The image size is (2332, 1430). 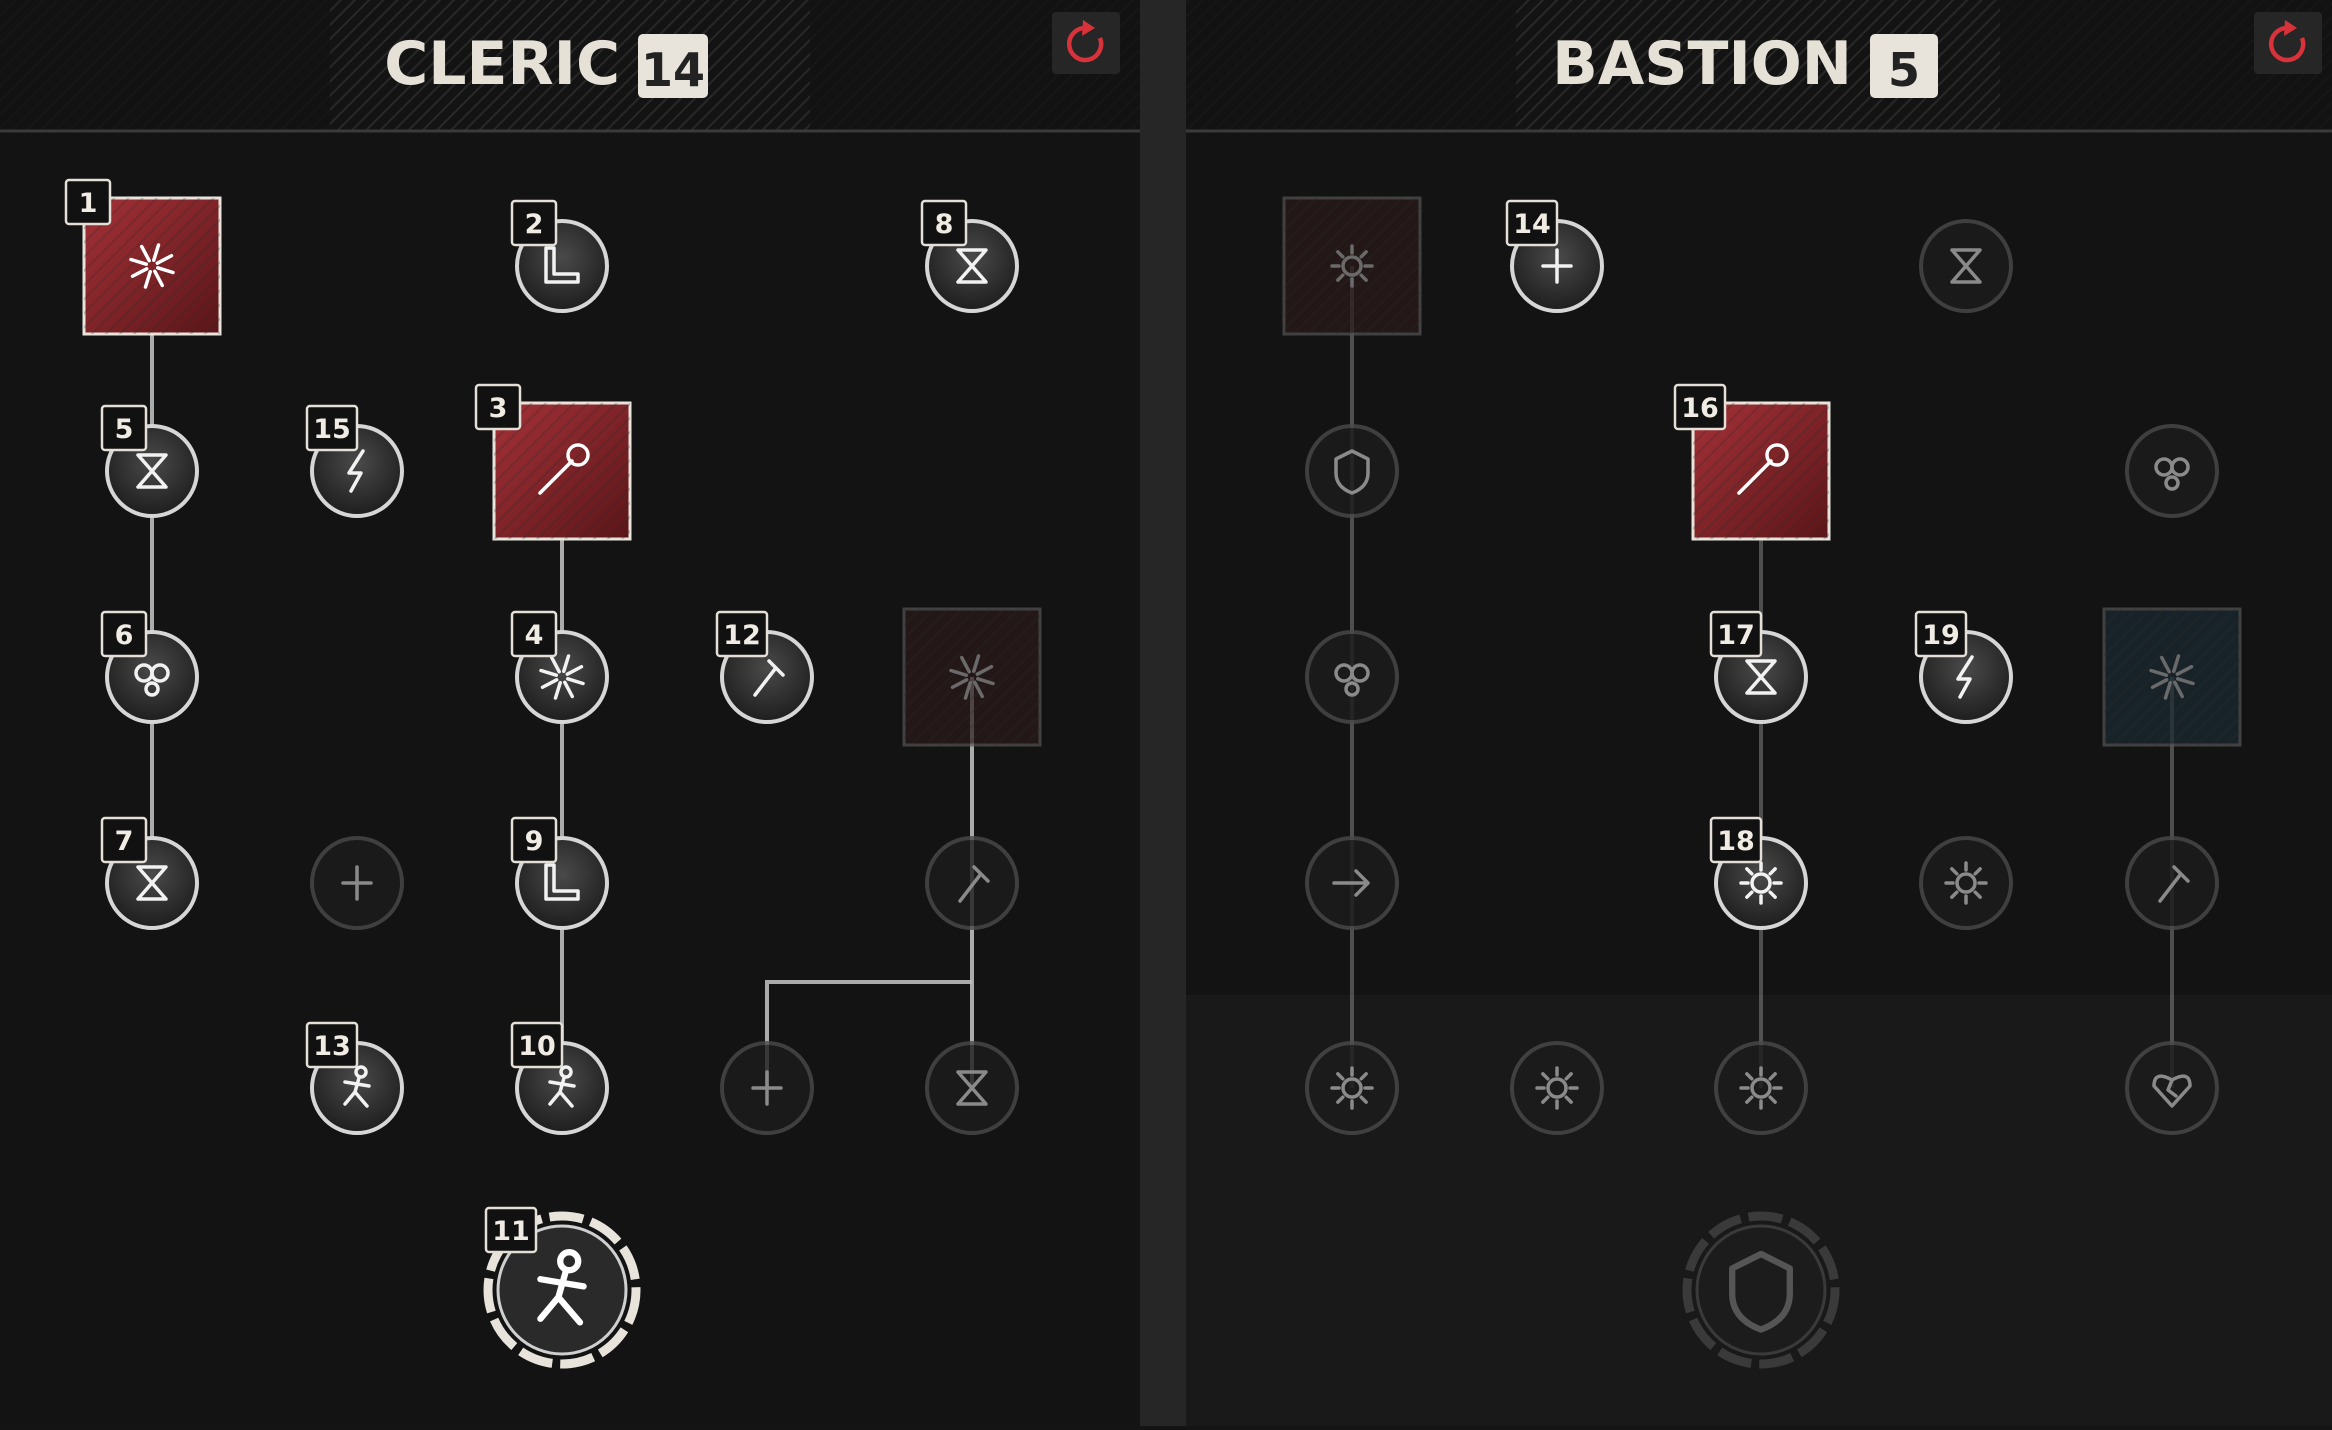 I want to click on cleric-reset-button, so click(x=1086, y=43).